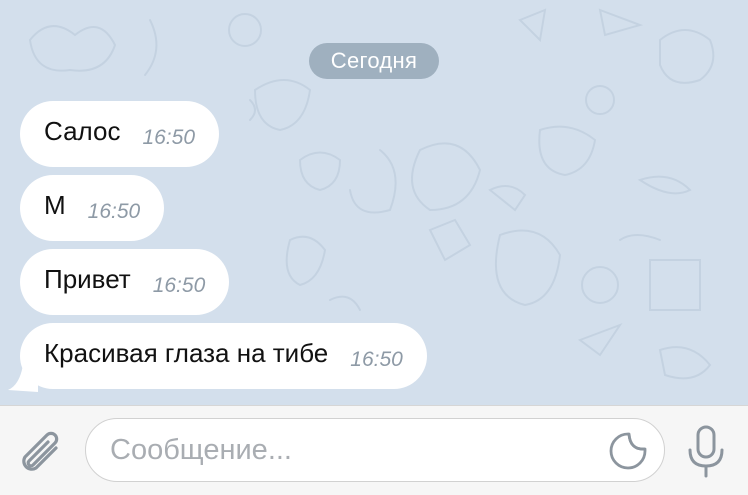 This screenshot has width=748, height=495. Describe the element at coordinates (186, 352) in the screenshot. I see `message-text: Красивая глаза на тибе` at that location.